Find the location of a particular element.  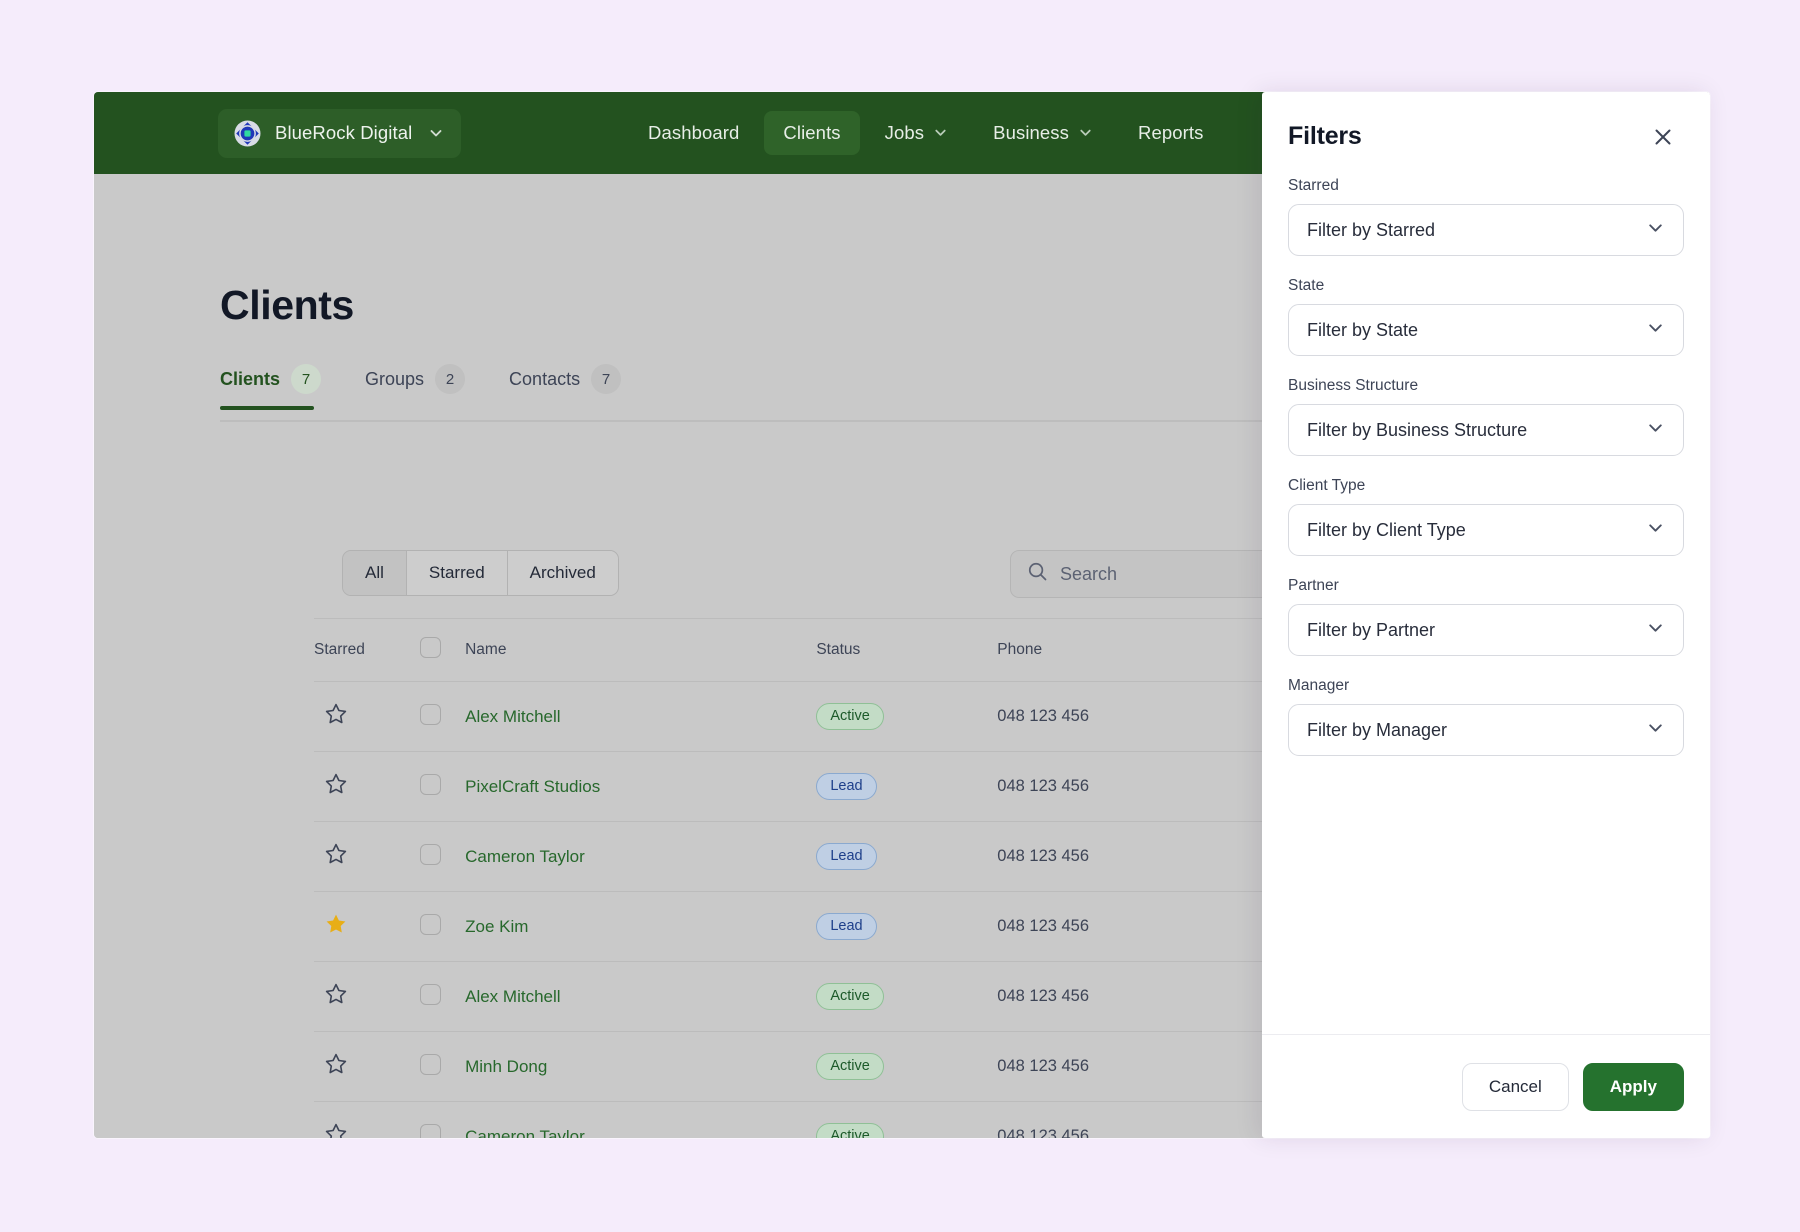

cancel-button: Cancel is located at coordinates (1515, 1086).